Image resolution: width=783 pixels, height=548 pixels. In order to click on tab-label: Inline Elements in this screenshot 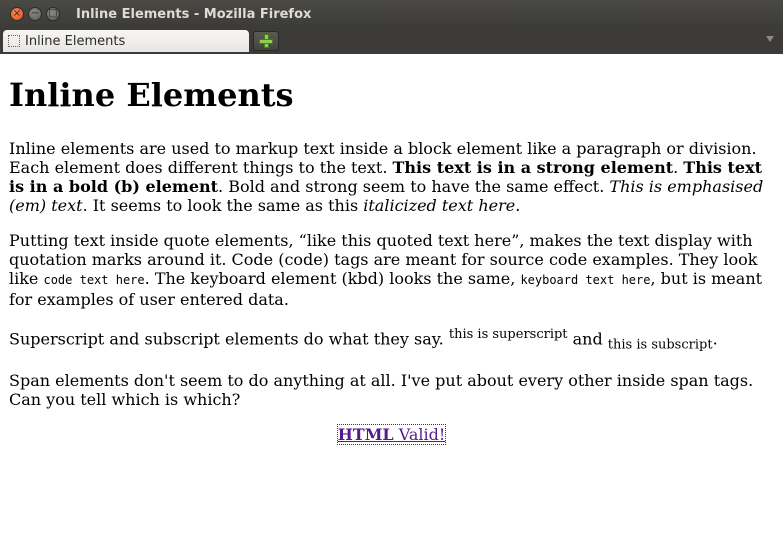, I will do `click(75, 41)`.